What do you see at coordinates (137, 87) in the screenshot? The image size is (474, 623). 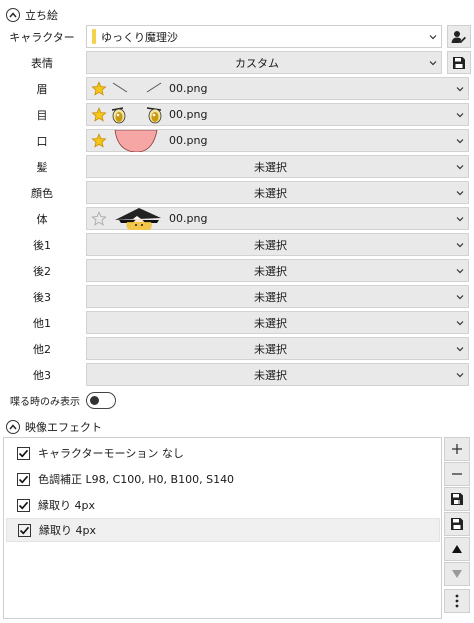 I see `eyebrows-thumbnail` at bounding box center [137, 87].